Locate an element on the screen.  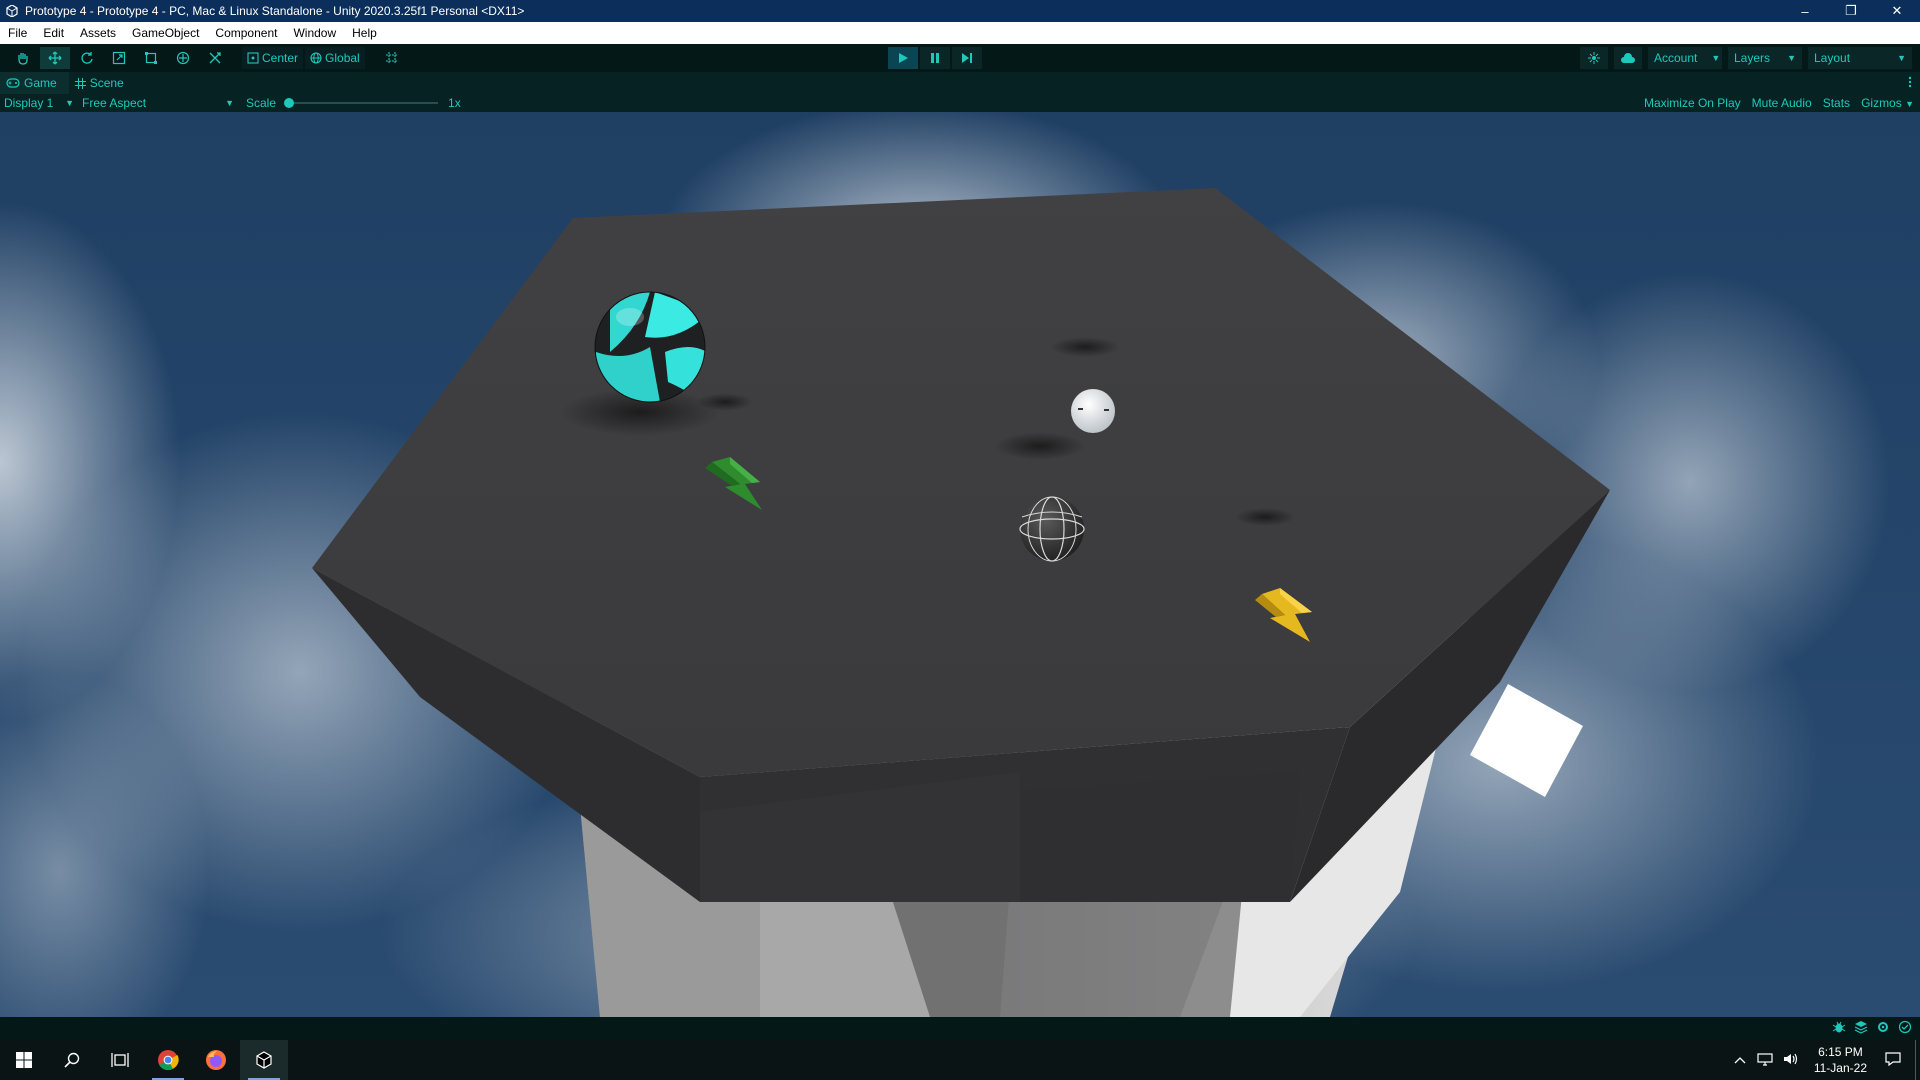
taskbar-chrome is located at coordinates (168, 1060).